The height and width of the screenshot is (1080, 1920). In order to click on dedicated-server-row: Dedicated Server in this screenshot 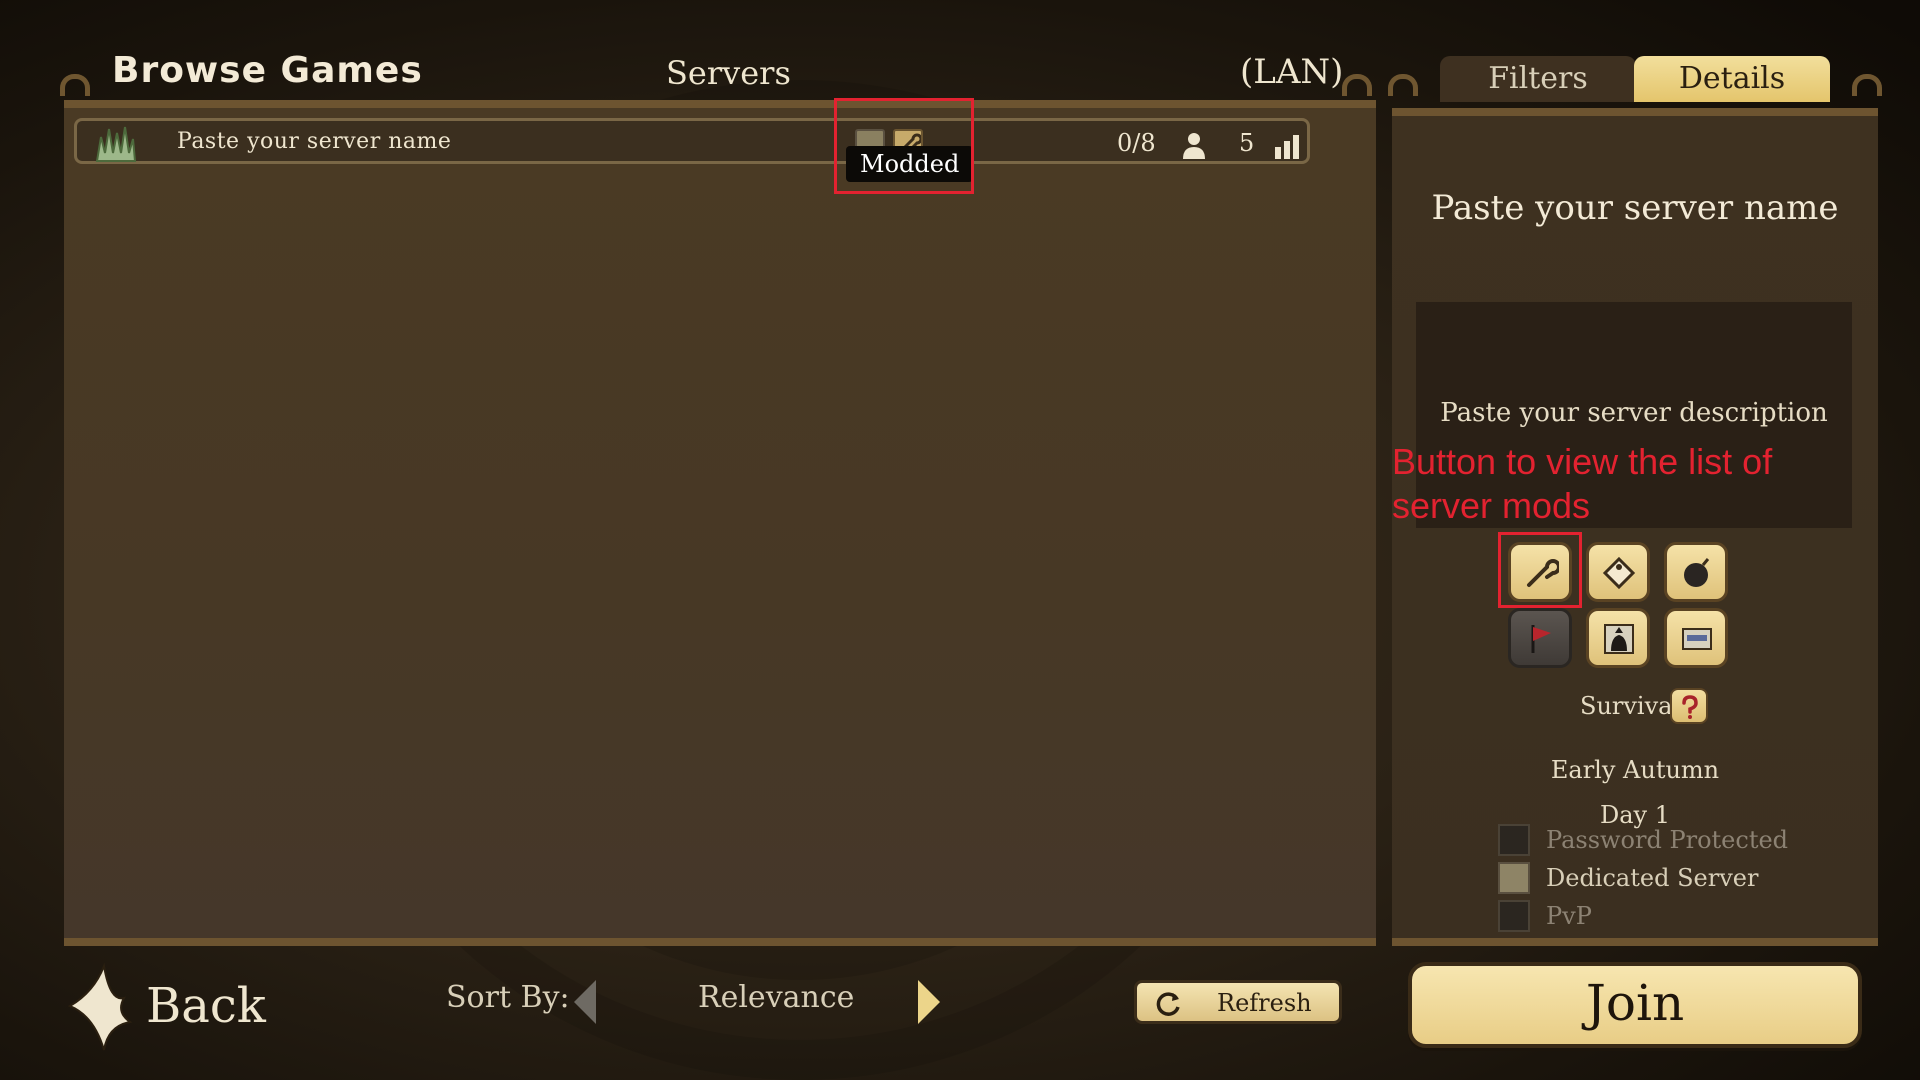, I will do `click(1648, 879)`.